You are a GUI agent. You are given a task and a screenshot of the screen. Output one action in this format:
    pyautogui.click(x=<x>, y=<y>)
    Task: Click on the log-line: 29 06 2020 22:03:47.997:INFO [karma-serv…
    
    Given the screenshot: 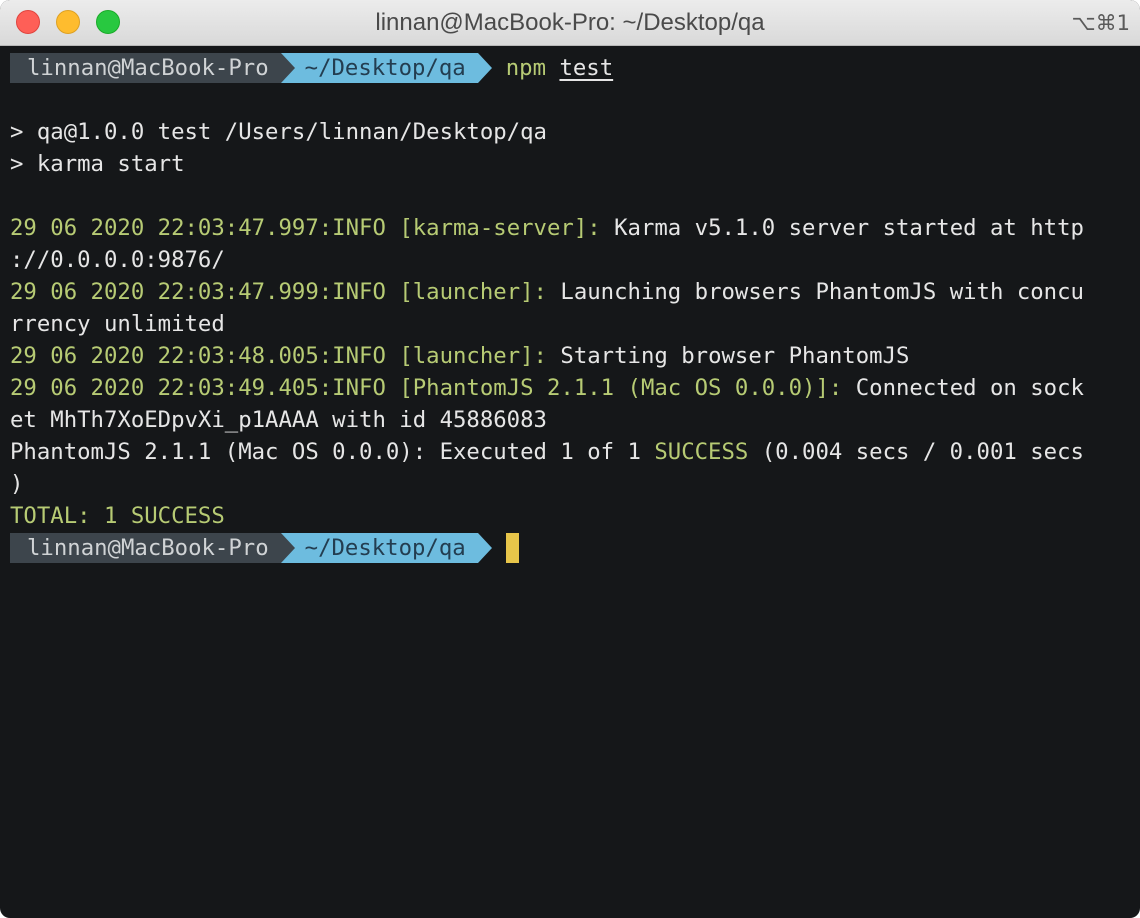 What is the action you would take?
    pyautogui.click(x=571, y=228)
    